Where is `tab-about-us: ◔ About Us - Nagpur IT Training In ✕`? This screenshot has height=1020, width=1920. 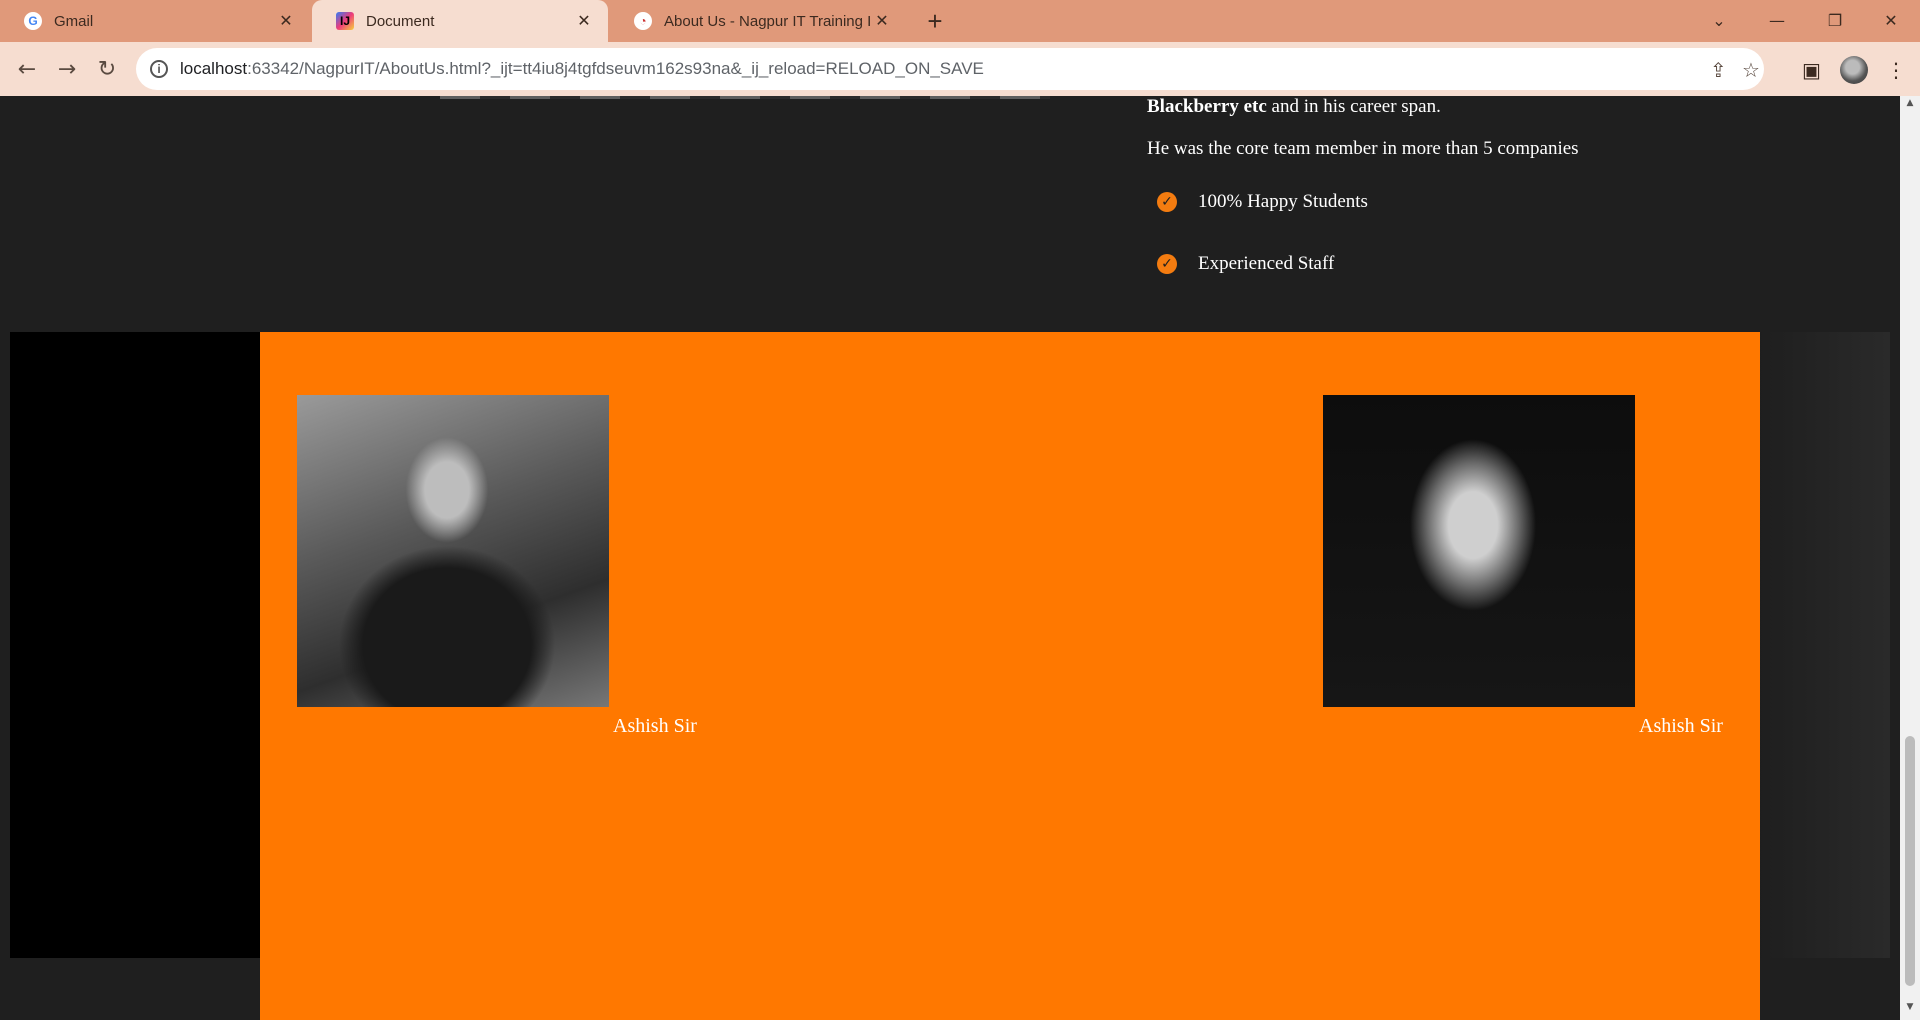
tab-about-us: ◔ About Us - Nagpur IT Training In ✕ is located at coordinates (758, 21).